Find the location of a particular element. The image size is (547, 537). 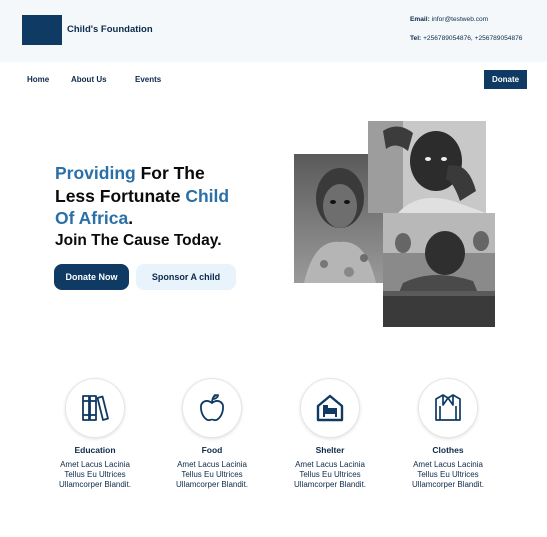

sponsor-child-button: Sponsor A child is located at coordinates (186, 277).